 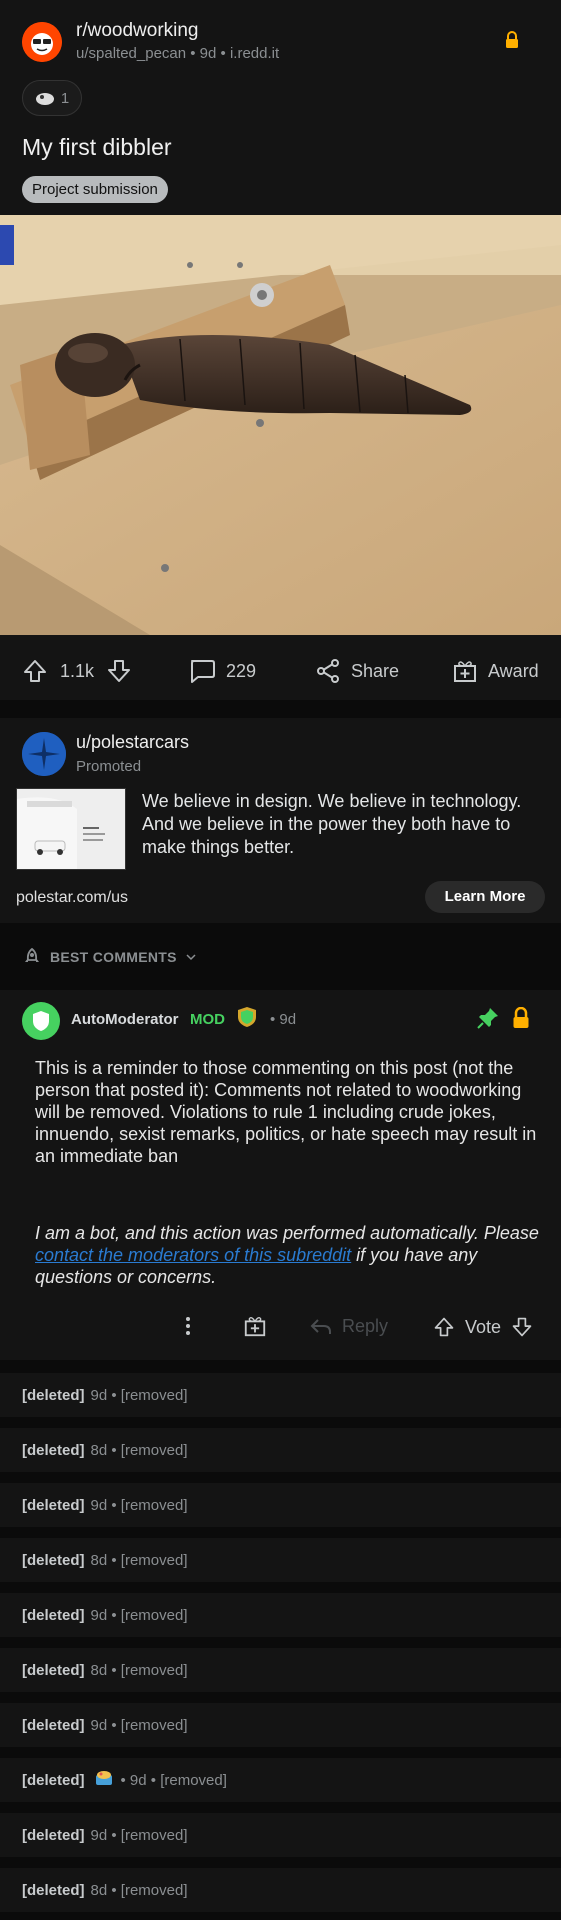 I want to click on post-author-line: u/spalted_pecan • 9d • i.redd.it, so click(x=178, y=53).